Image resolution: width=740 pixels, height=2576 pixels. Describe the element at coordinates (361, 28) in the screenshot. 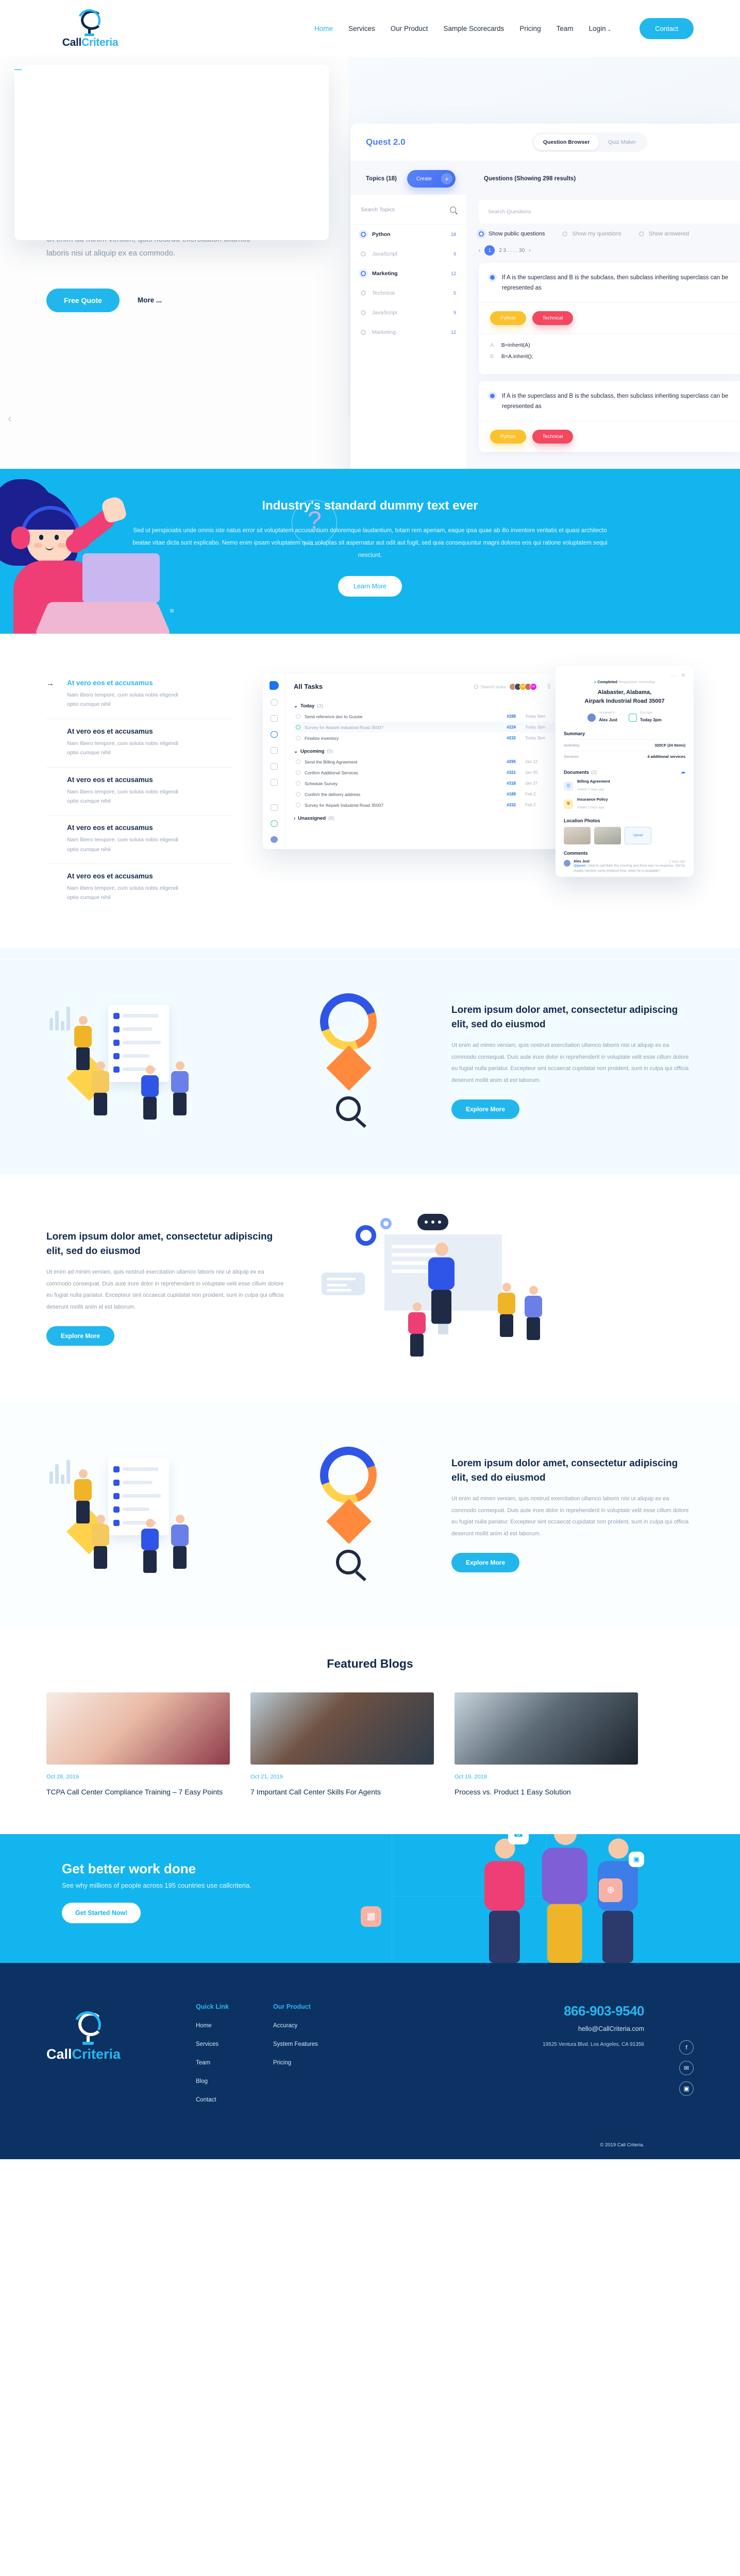

I see `nav-item-services: Services` at that location.